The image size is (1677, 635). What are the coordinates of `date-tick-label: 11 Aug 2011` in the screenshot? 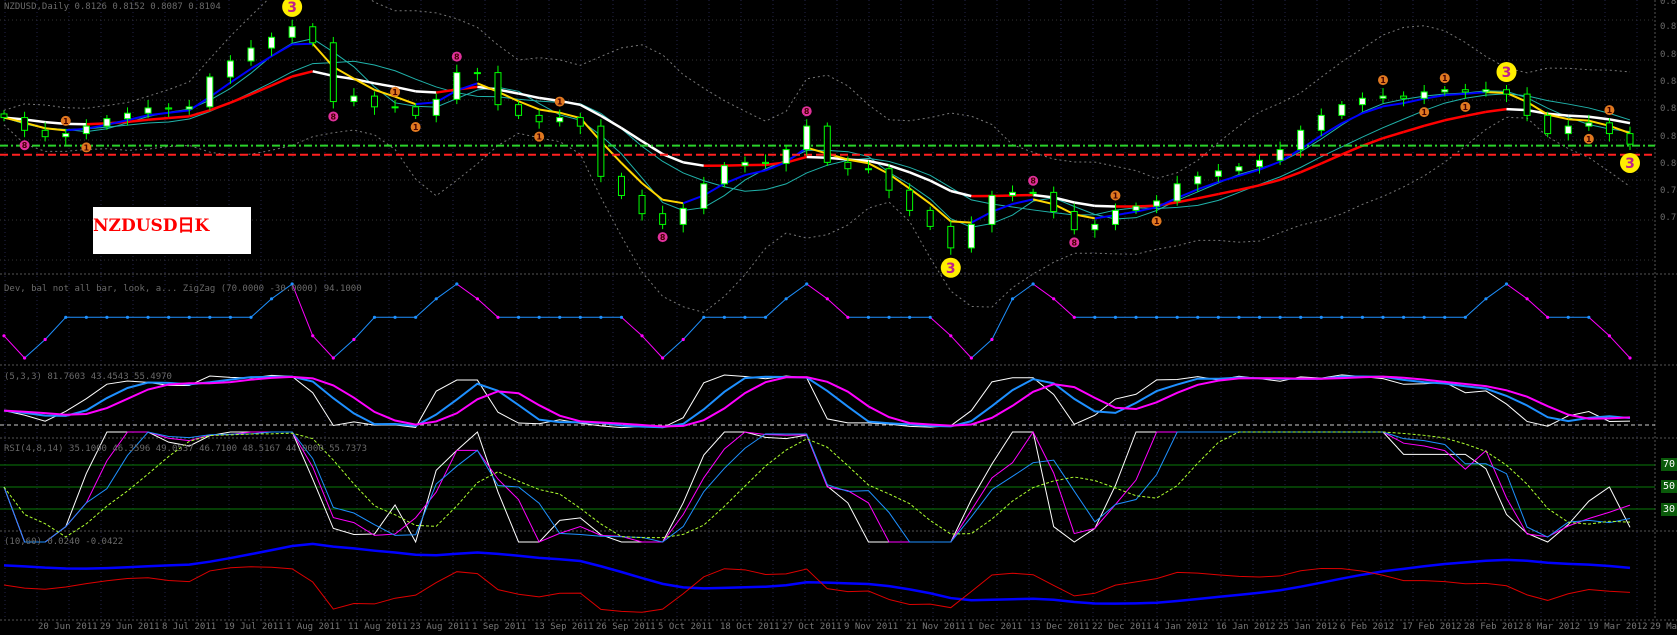 It's located at (378, 627).